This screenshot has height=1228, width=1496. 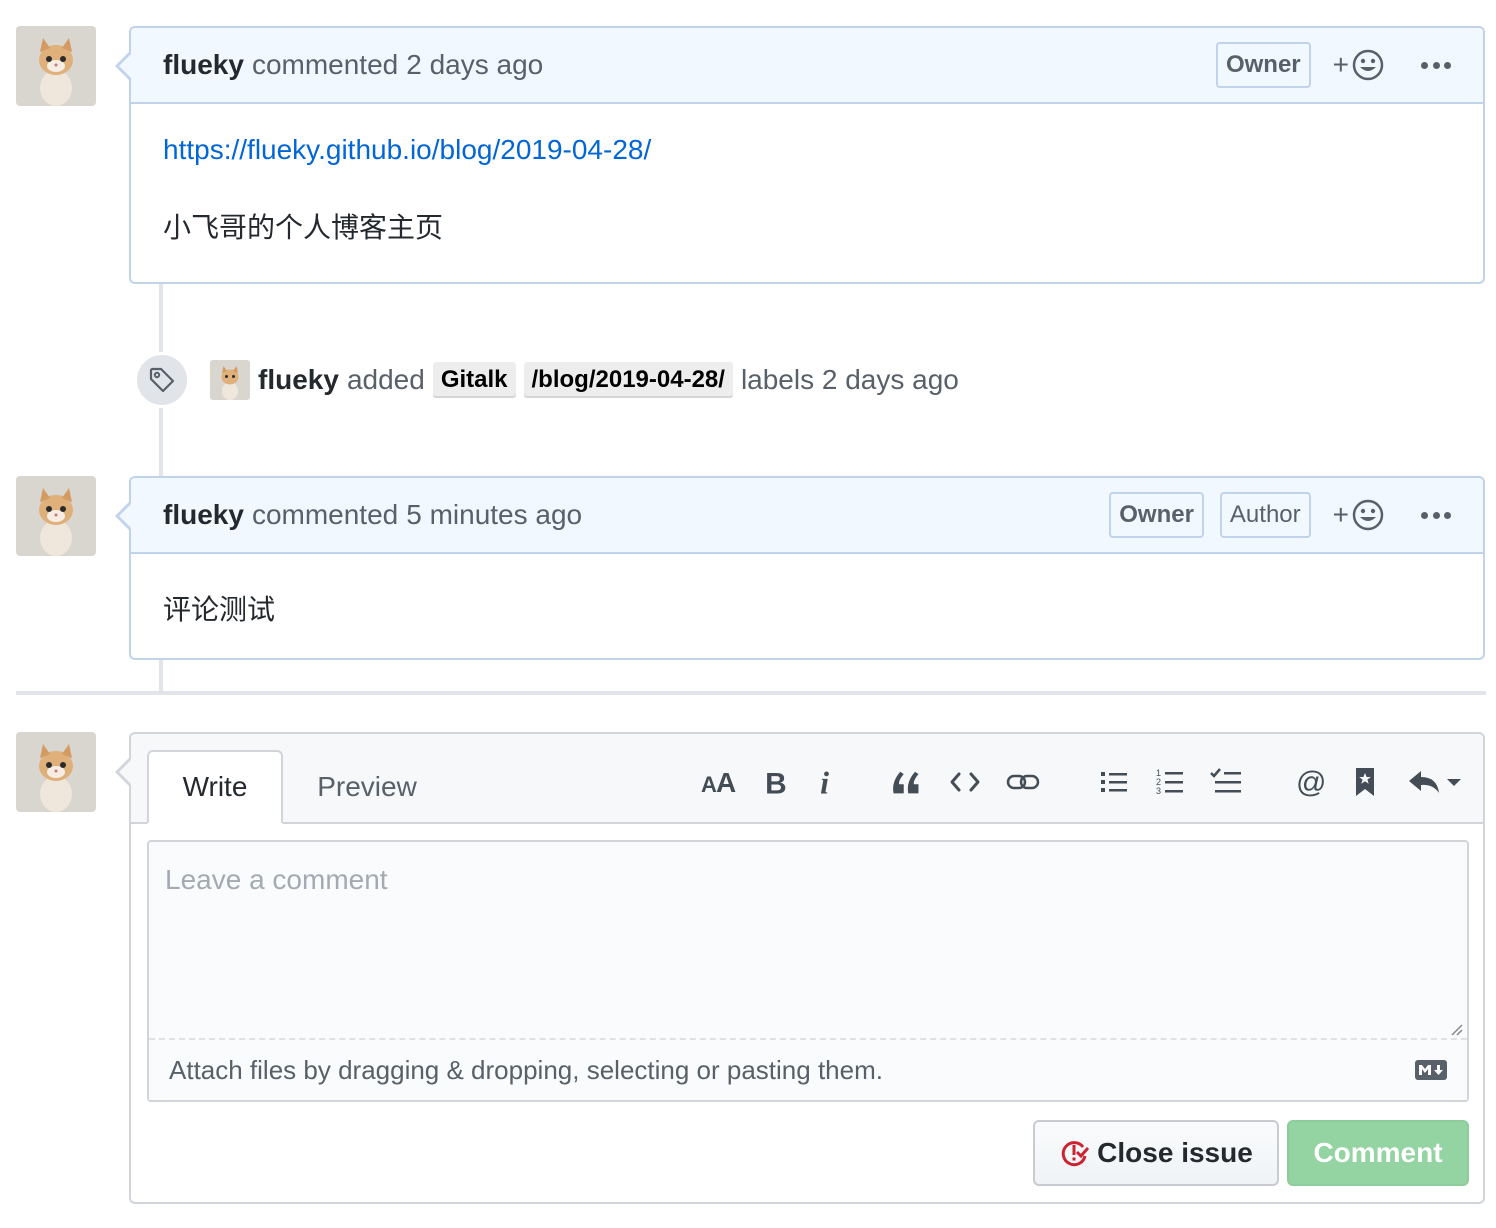 I want to click on resize-handle-icon, so click(x=1456, y=1029).